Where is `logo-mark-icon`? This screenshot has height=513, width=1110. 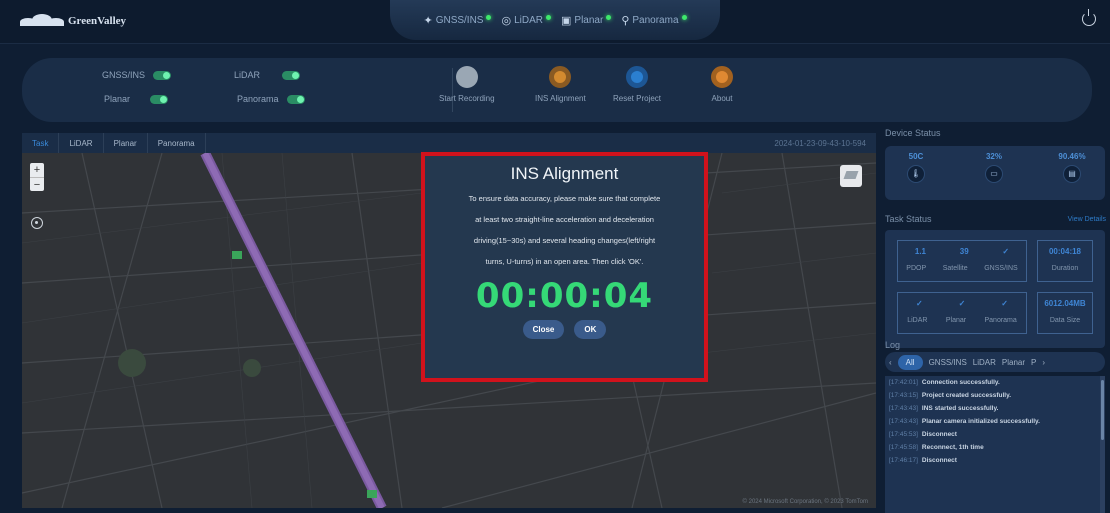
logo-mark-icon is located at coordinates (42, 21).